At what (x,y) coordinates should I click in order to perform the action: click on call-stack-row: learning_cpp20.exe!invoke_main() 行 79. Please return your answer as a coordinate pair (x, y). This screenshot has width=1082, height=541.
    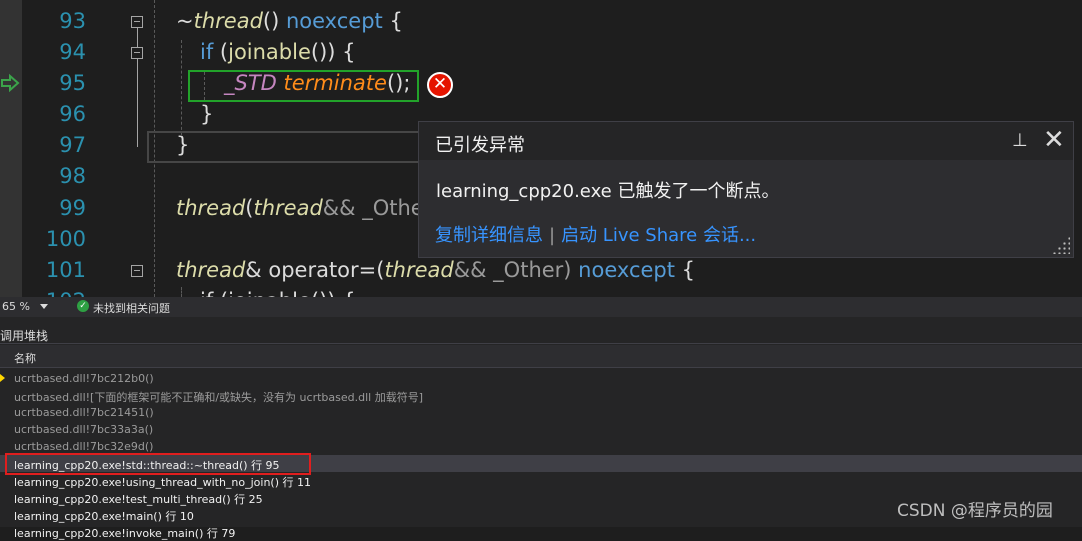
    Looking at the image, I should click on (541, 531).